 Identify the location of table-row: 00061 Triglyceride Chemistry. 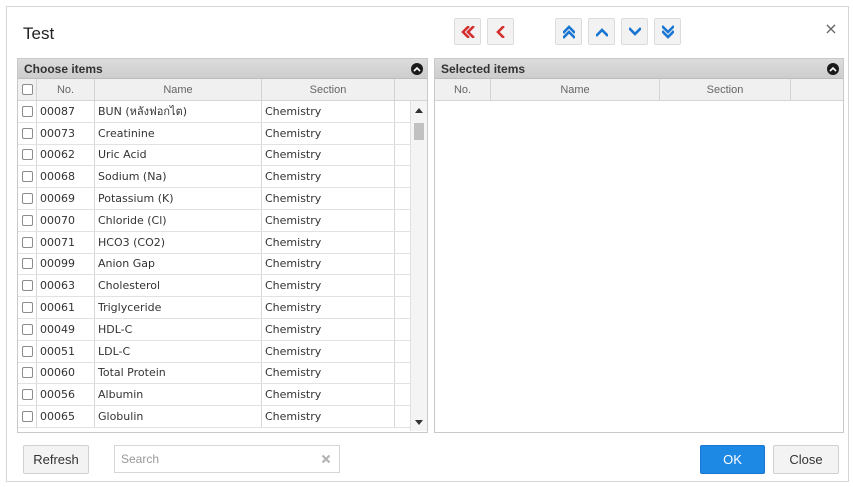
(222, 308).